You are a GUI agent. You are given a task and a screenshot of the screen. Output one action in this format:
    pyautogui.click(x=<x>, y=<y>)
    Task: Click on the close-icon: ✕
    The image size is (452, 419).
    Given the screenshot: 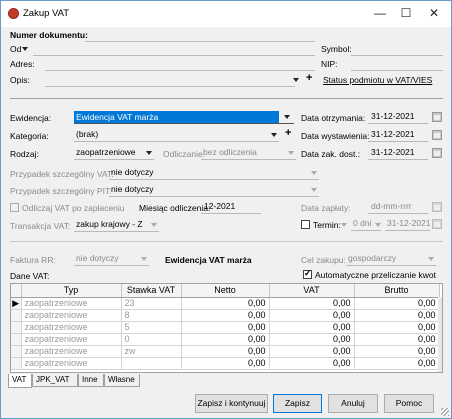 What is the action you would take?
    pyautogui.click(x=434, y=13)
    